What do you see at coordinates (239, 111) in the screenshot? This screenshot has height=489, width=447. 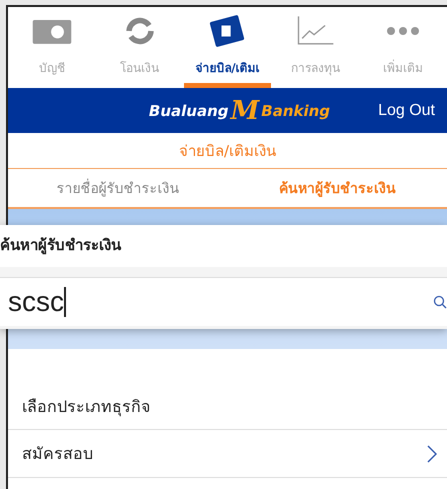 I see `bank-logo: BualuangMBanking` at bounding box center [239, 111].